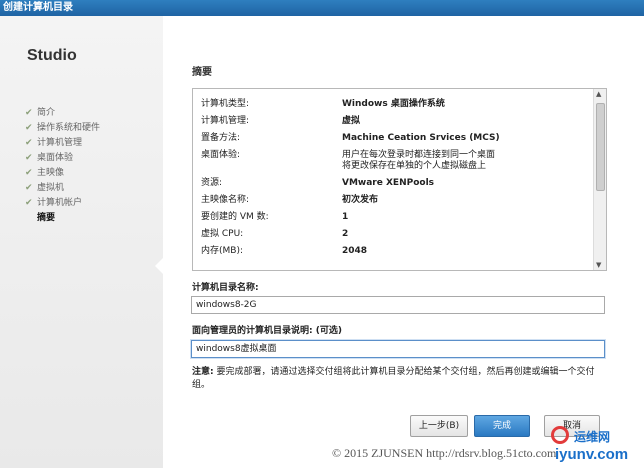  Describe the element at coordinates (52, 55) in the screenshot. I see `studio-brand: Studio` at that location.